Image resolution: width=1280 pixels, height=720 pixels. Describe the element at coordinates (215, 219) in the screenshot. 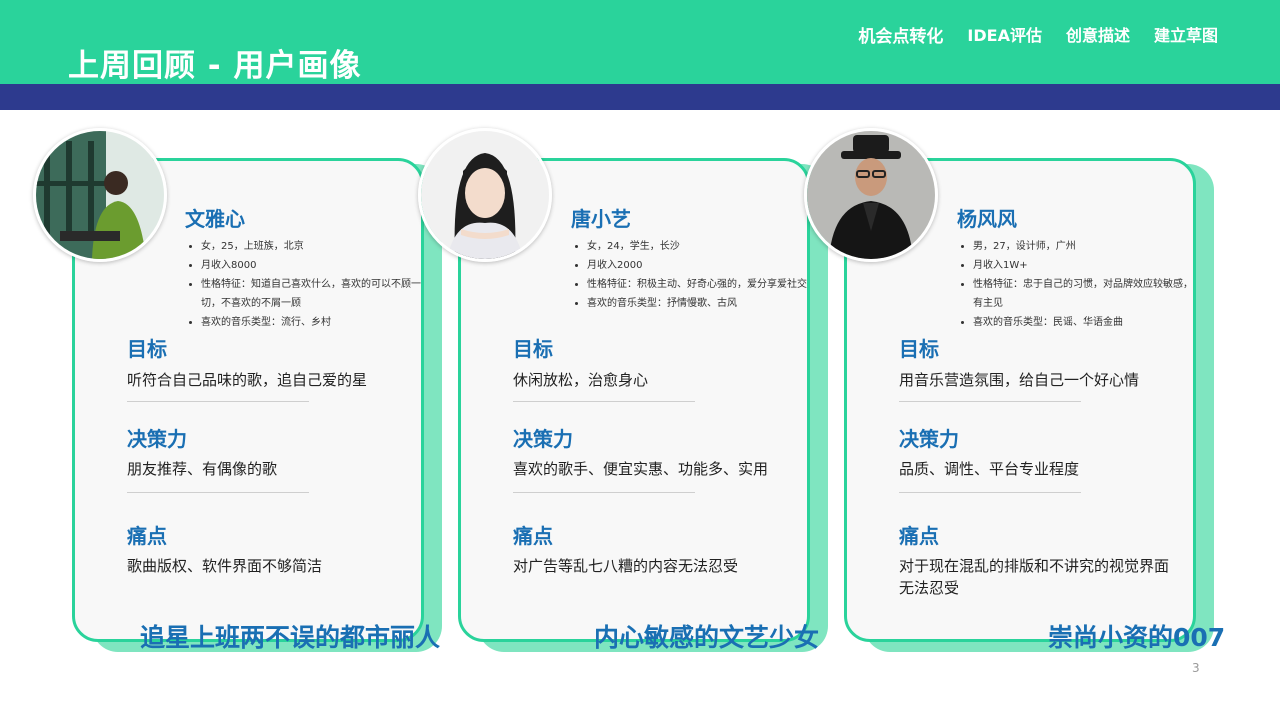

I see `persona-name: 文雅心` at that location.